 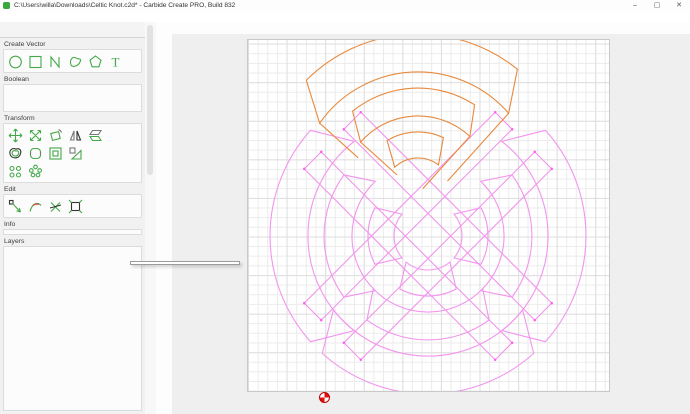 I want to click on tab-bar, so click(x=72, y=30).